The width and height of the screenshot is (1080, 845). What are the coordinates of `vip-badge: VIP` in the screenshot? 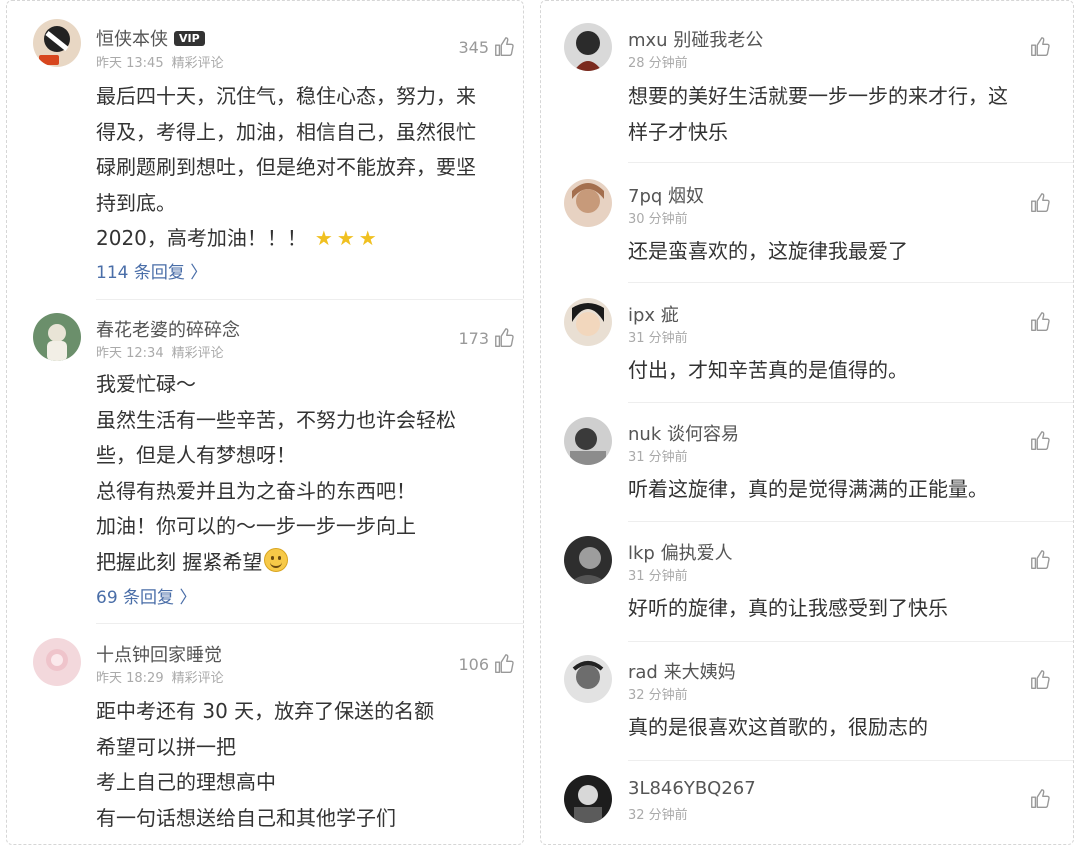 It's located at (189, 38).